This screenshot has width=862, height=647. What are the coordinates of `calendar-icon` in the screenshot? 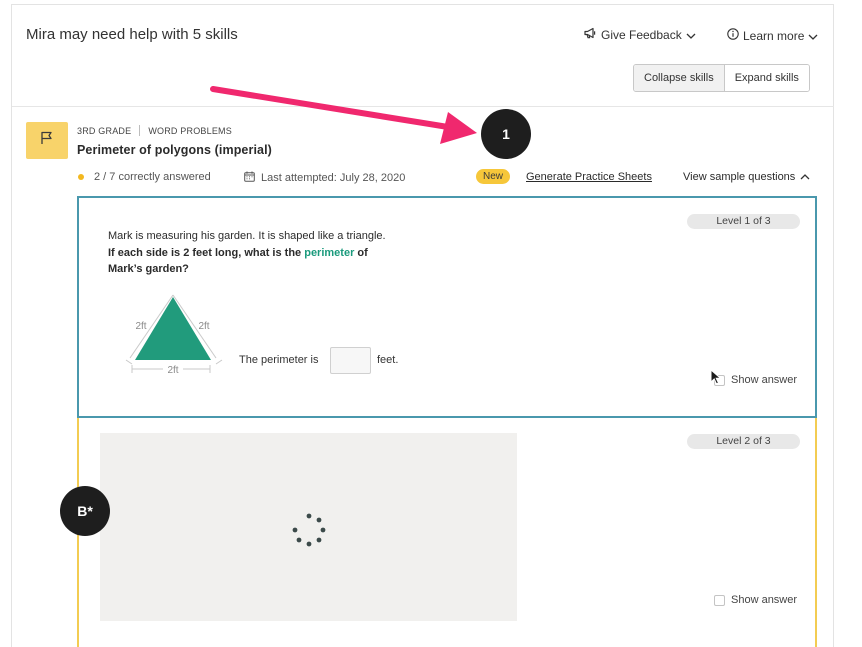 It's located at (249, 178).